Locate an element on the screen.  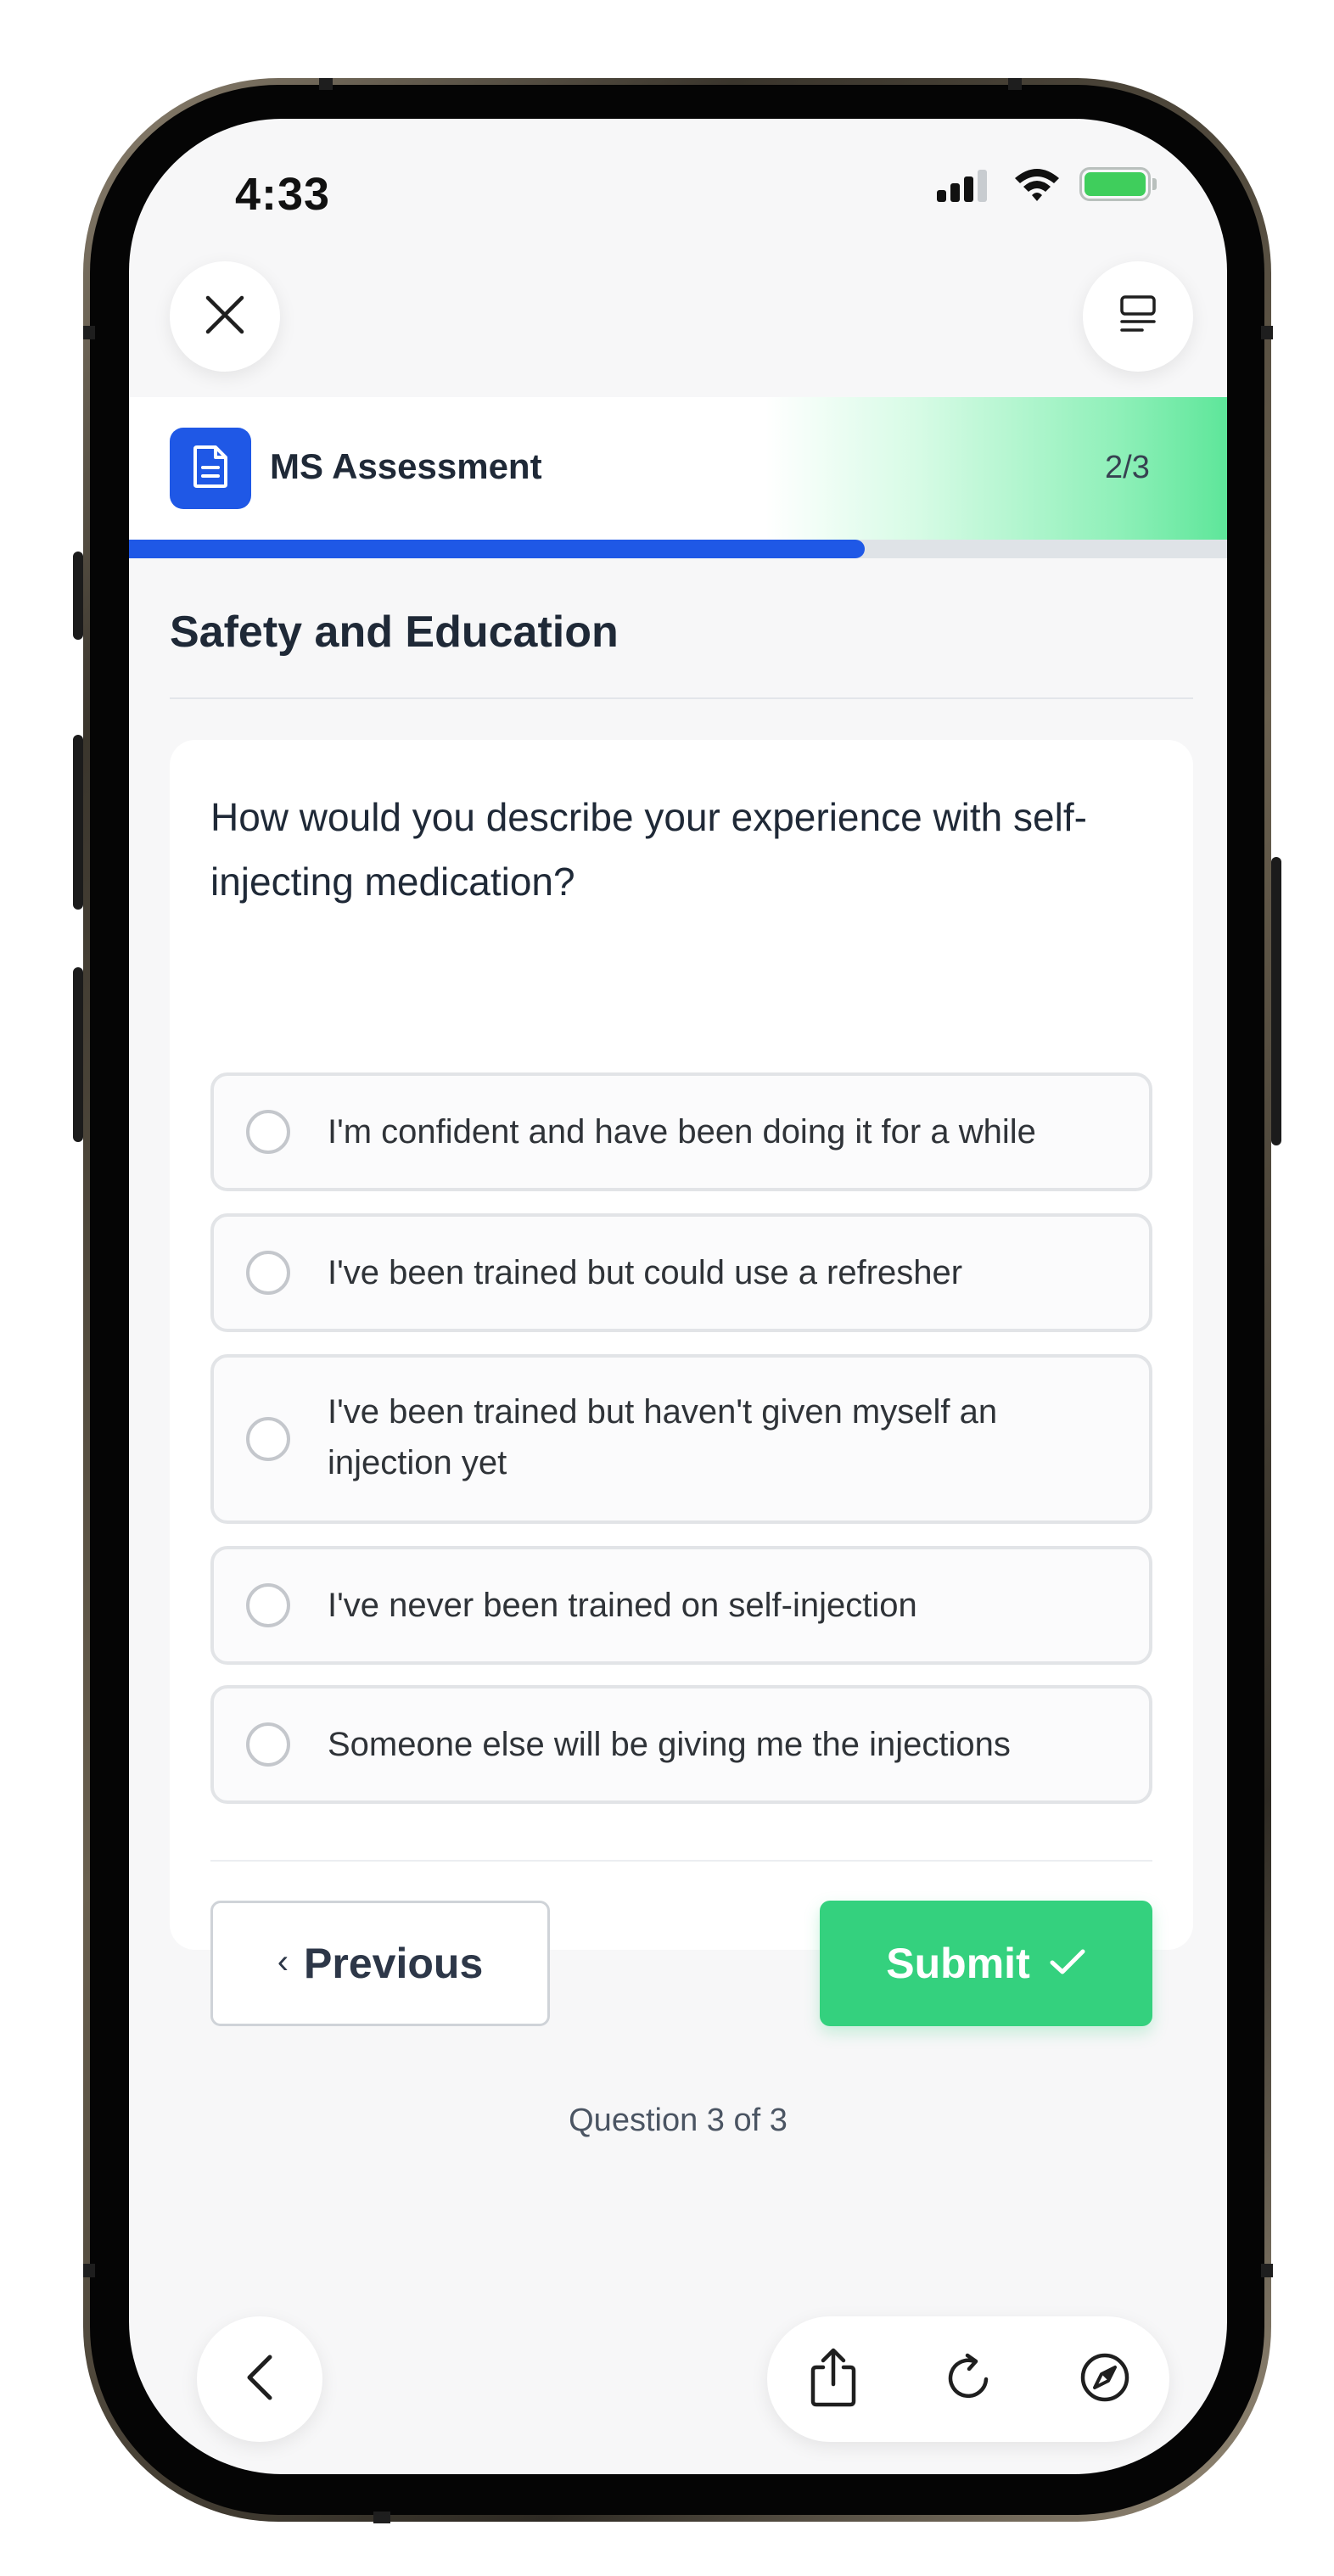
menu-button is located at coordinates (1138, 317).